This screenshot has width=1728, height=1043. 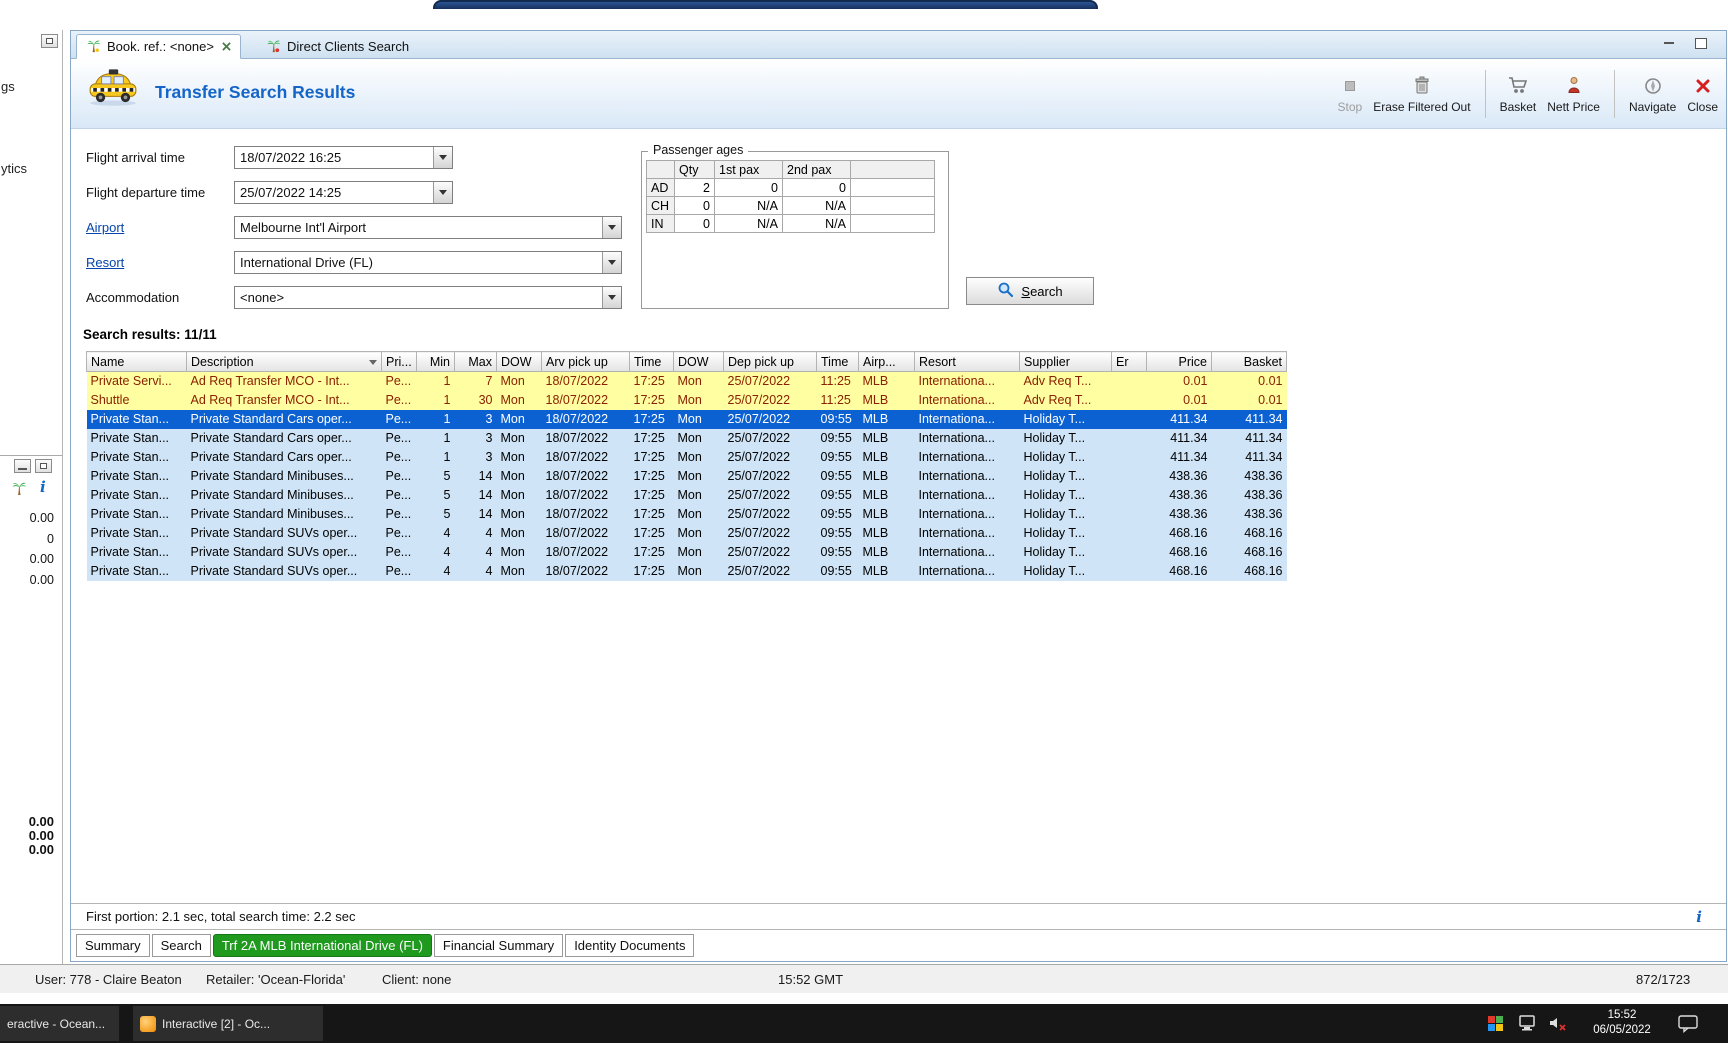 I want to click on tab-close-icon, so click(x=226, y=46).